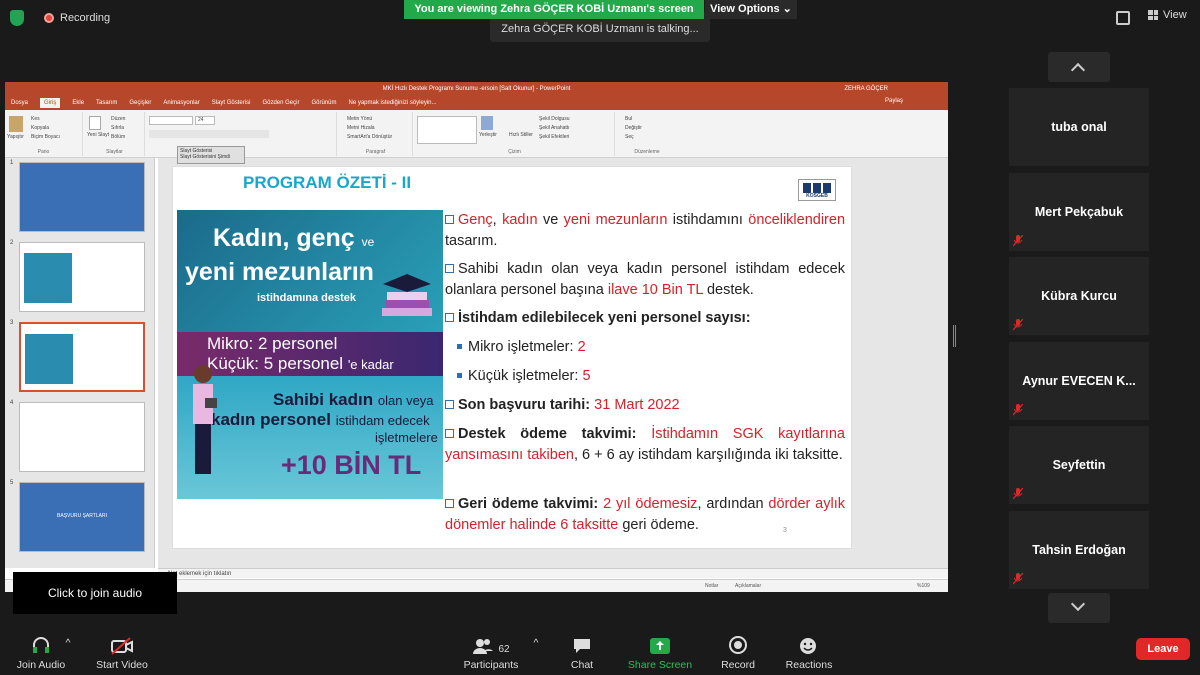 The width and height of the screenshot is (1200, 675). Describe the element at coordinates (738, 665) in the screenshot. I see `record-label: Record` at that location.